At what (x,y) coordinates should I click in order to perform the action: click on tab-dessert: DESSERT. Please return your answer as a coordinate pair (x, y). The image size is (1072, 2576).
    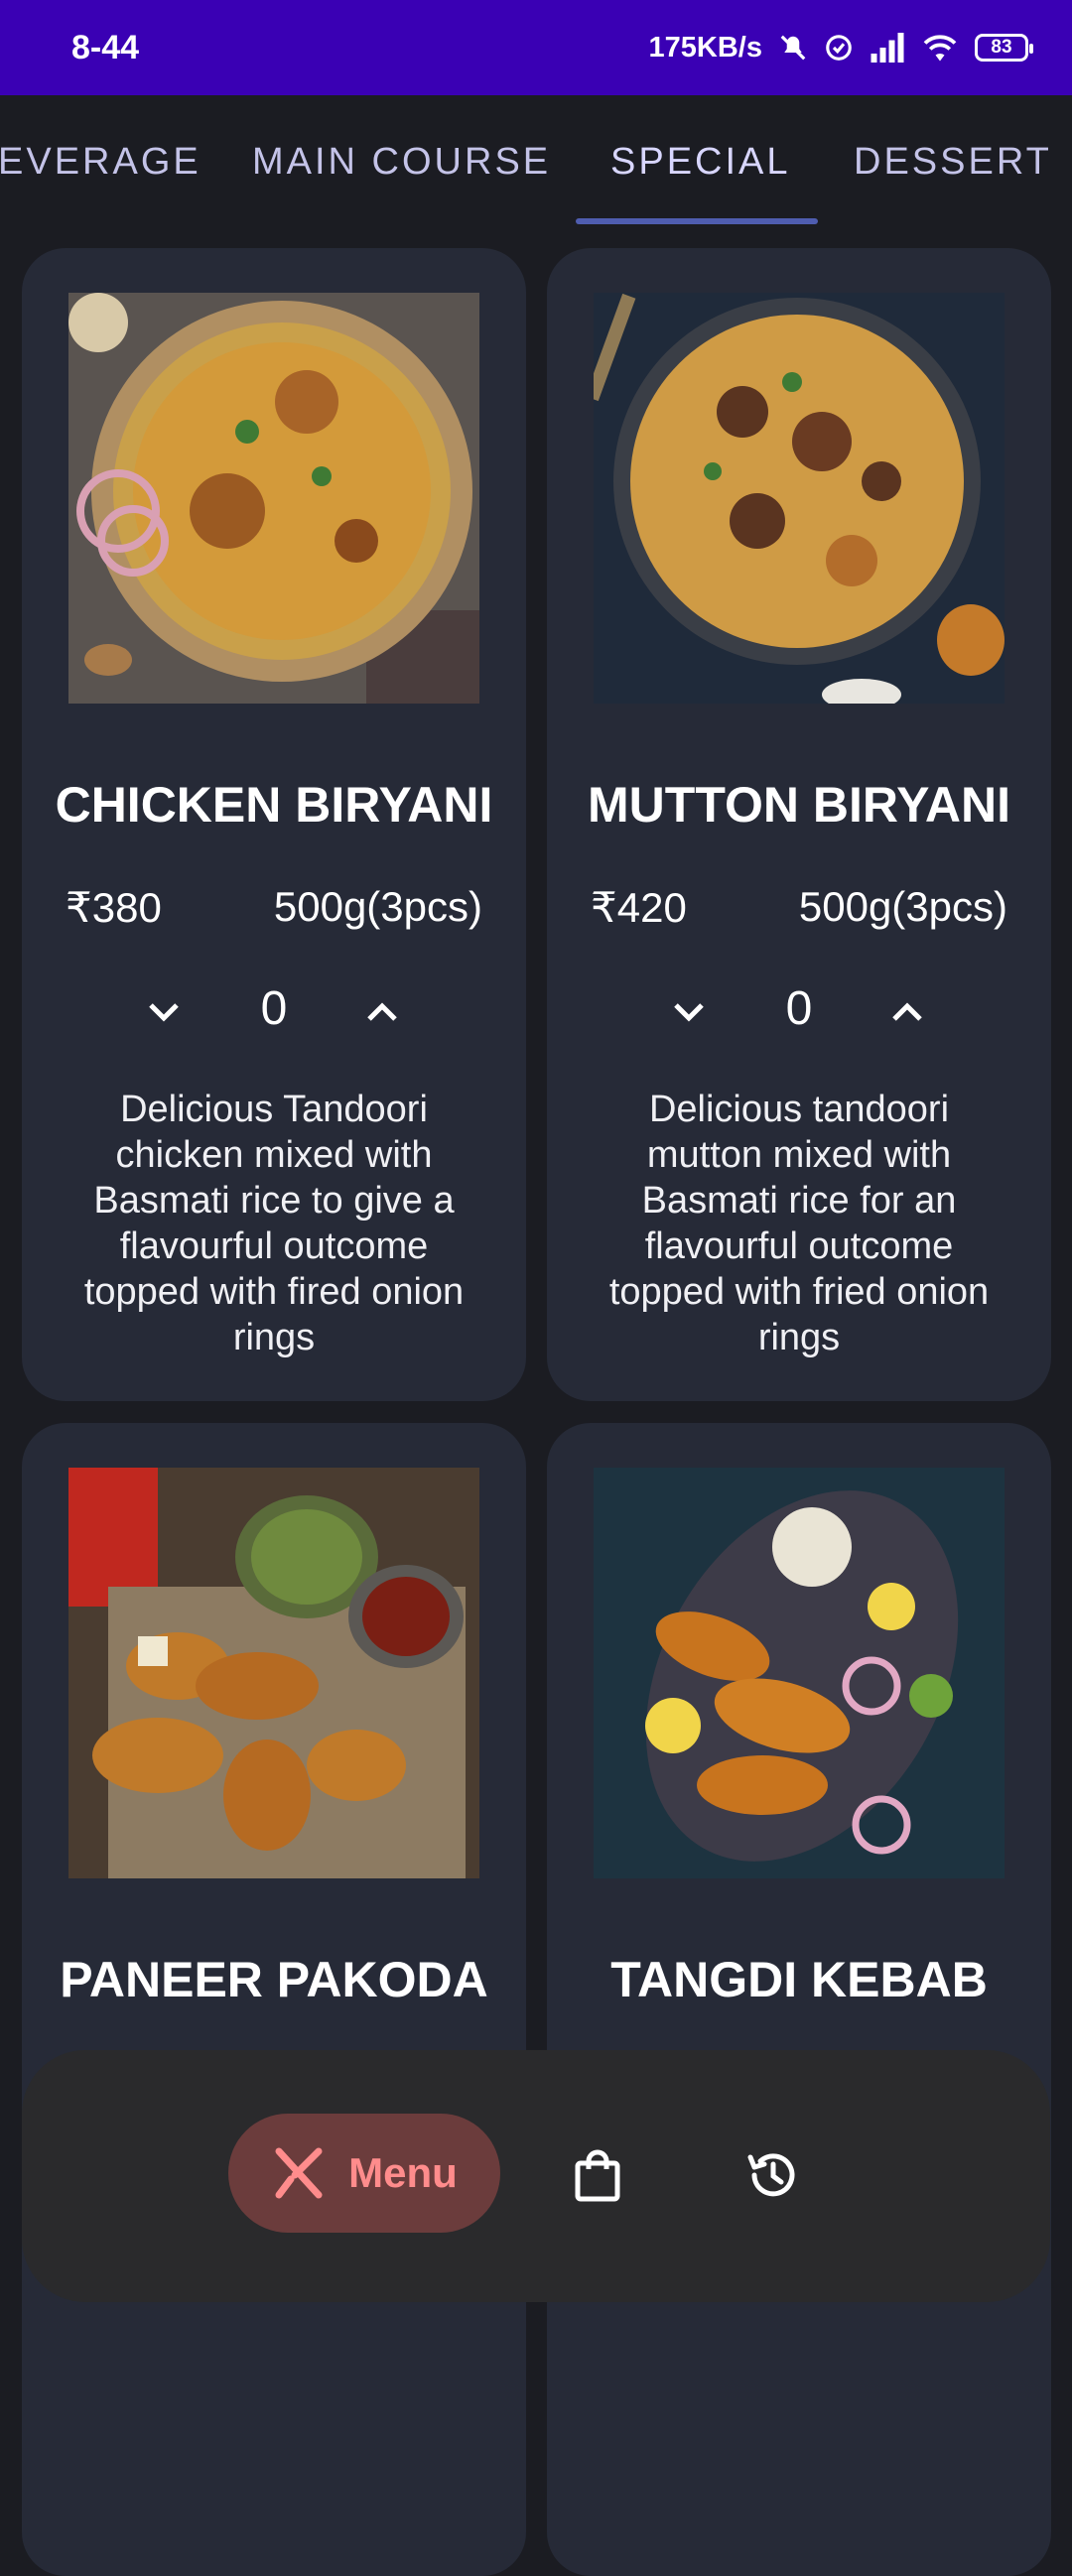
    Looking at the image, I should click on (953, 163).